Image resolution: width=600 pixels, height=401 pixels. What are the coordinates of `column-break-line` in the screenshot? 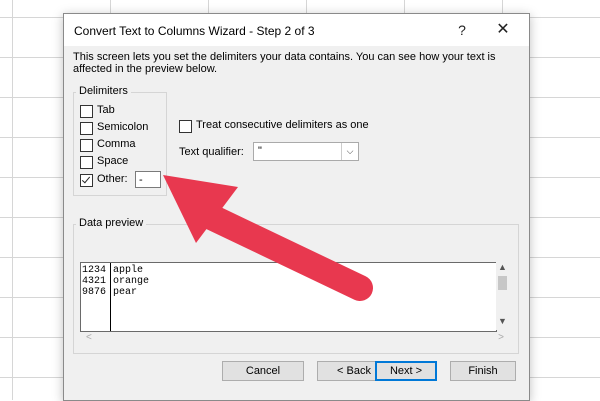 It's located at (110, 297).